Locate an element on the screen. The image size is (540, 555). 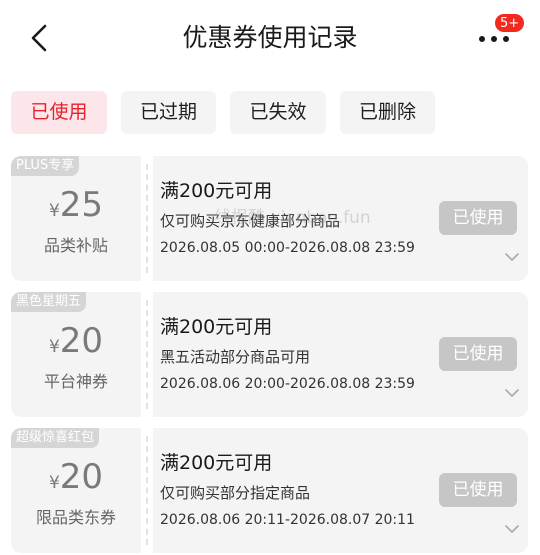
coupon-validity: 2026.08.06 20:00-2026.08.08 23:59 is located at coordinates (287, 384).